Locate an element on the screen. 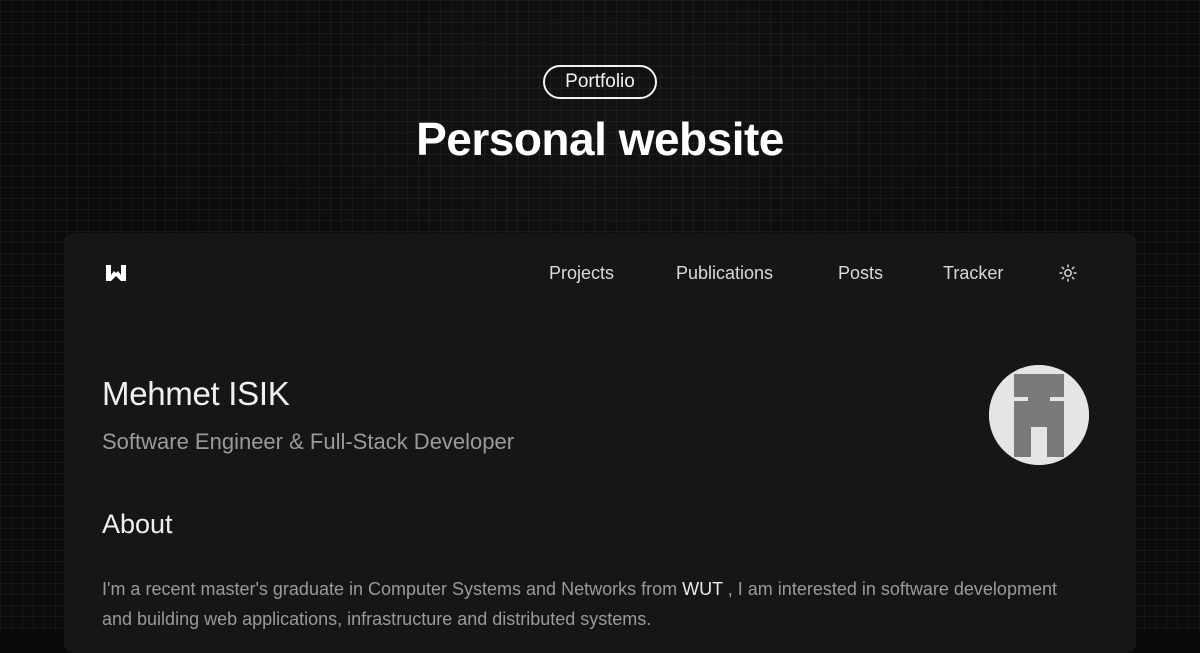 This screenshot has width=1200, height=653. sun-icon is located at coordinates (1068, 273).